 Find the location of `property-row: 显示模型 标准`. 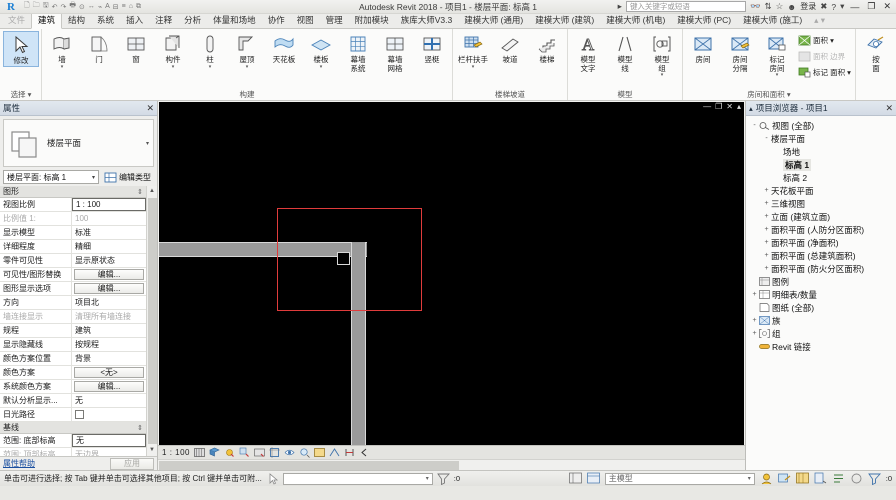

property-row: 显示模型 标准 is located at coordinates (73, 233).